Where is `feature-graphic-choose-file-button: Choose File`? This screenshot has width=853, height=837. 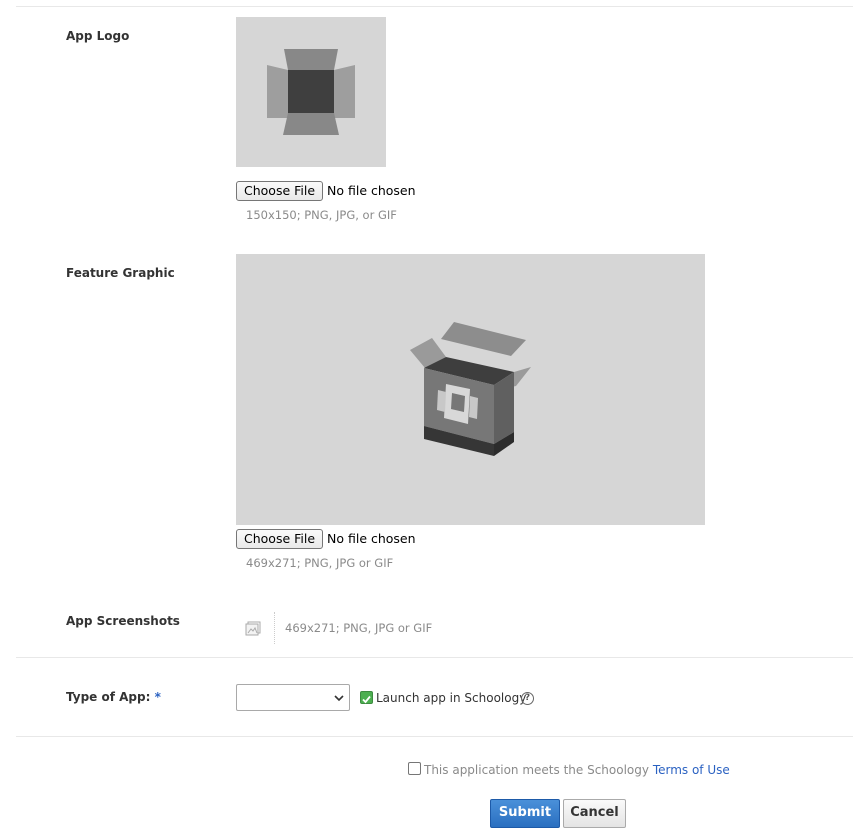
feature-graphic-choose-file-button: Choose File is located at coordinates (280, 539).